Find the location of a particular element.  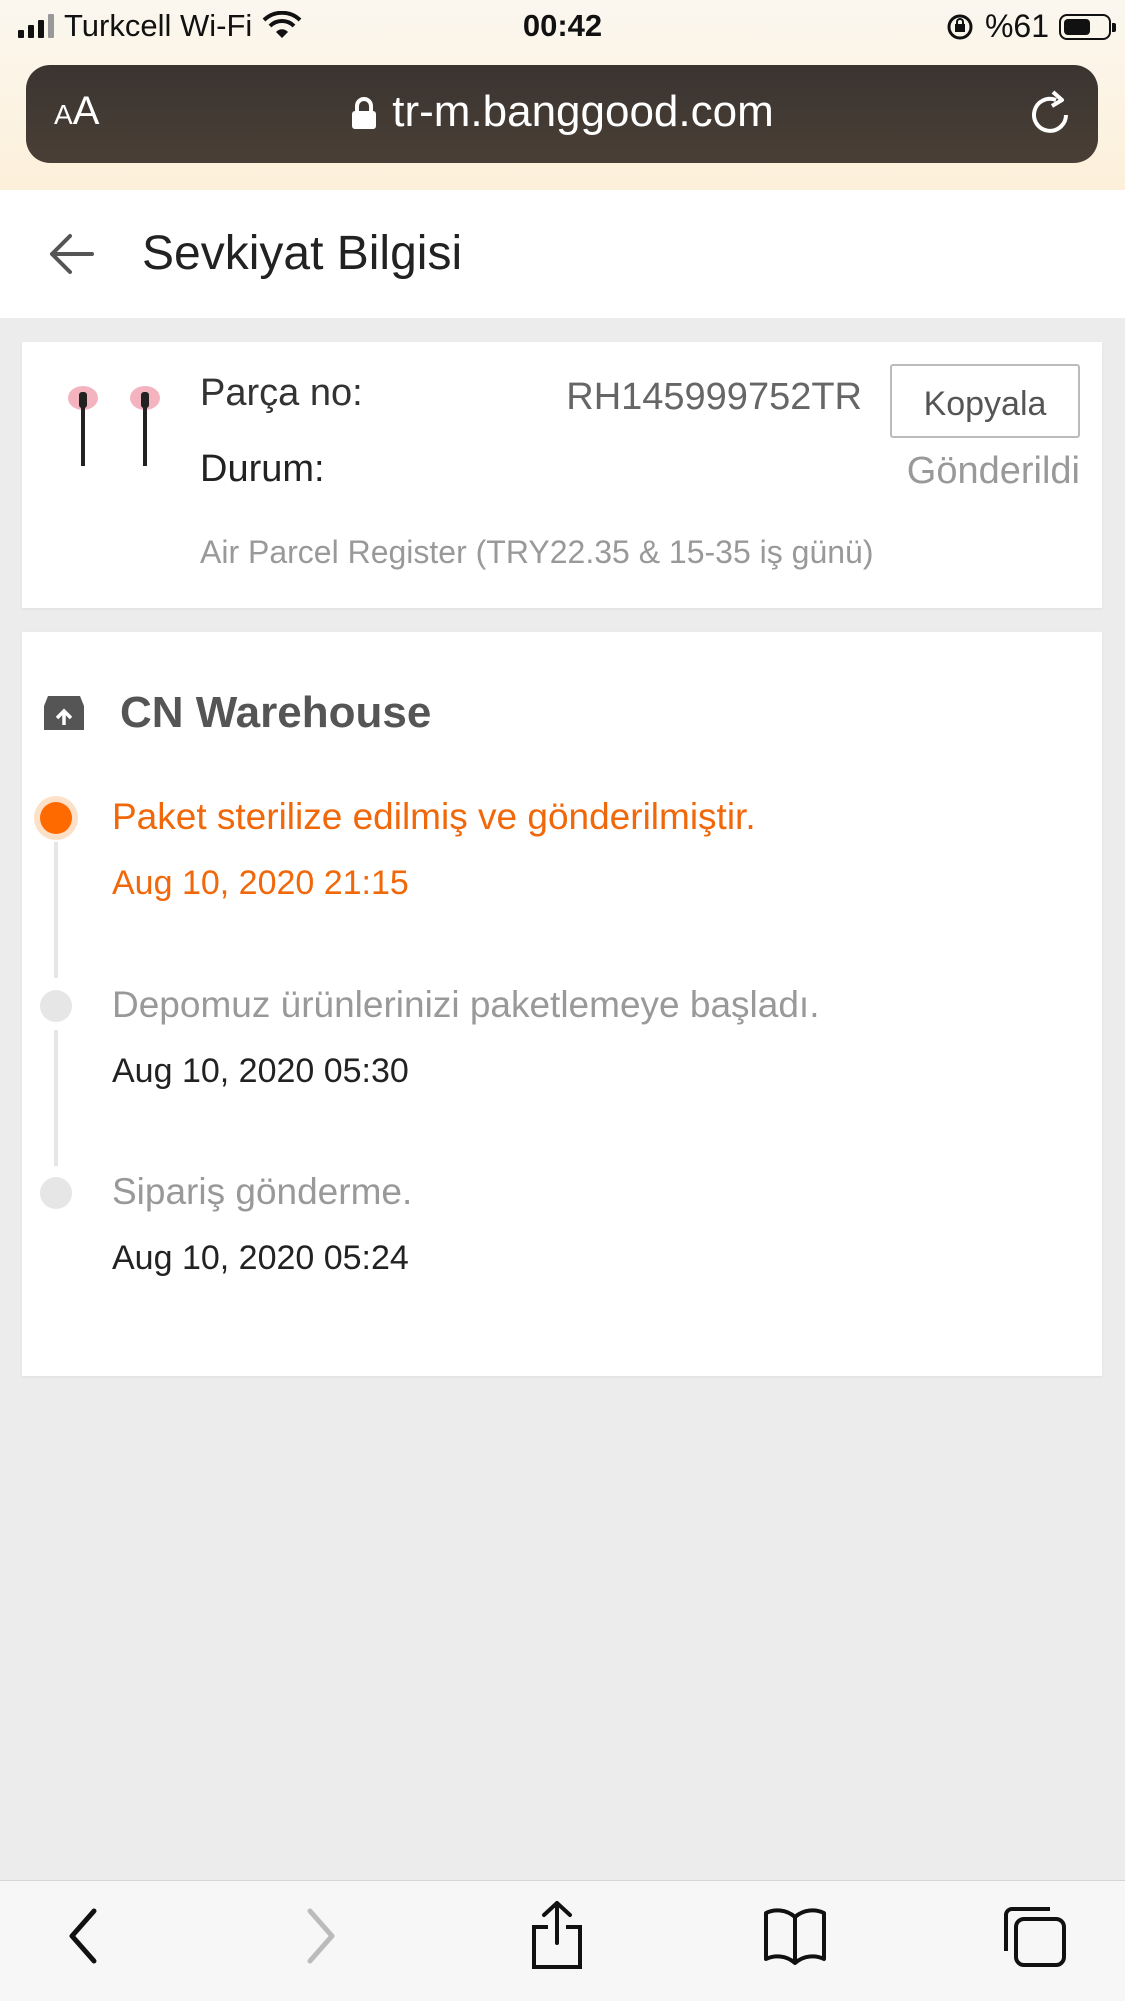

page-title: Sevkiyat Bilgisi is located at coordinates (302, 253).